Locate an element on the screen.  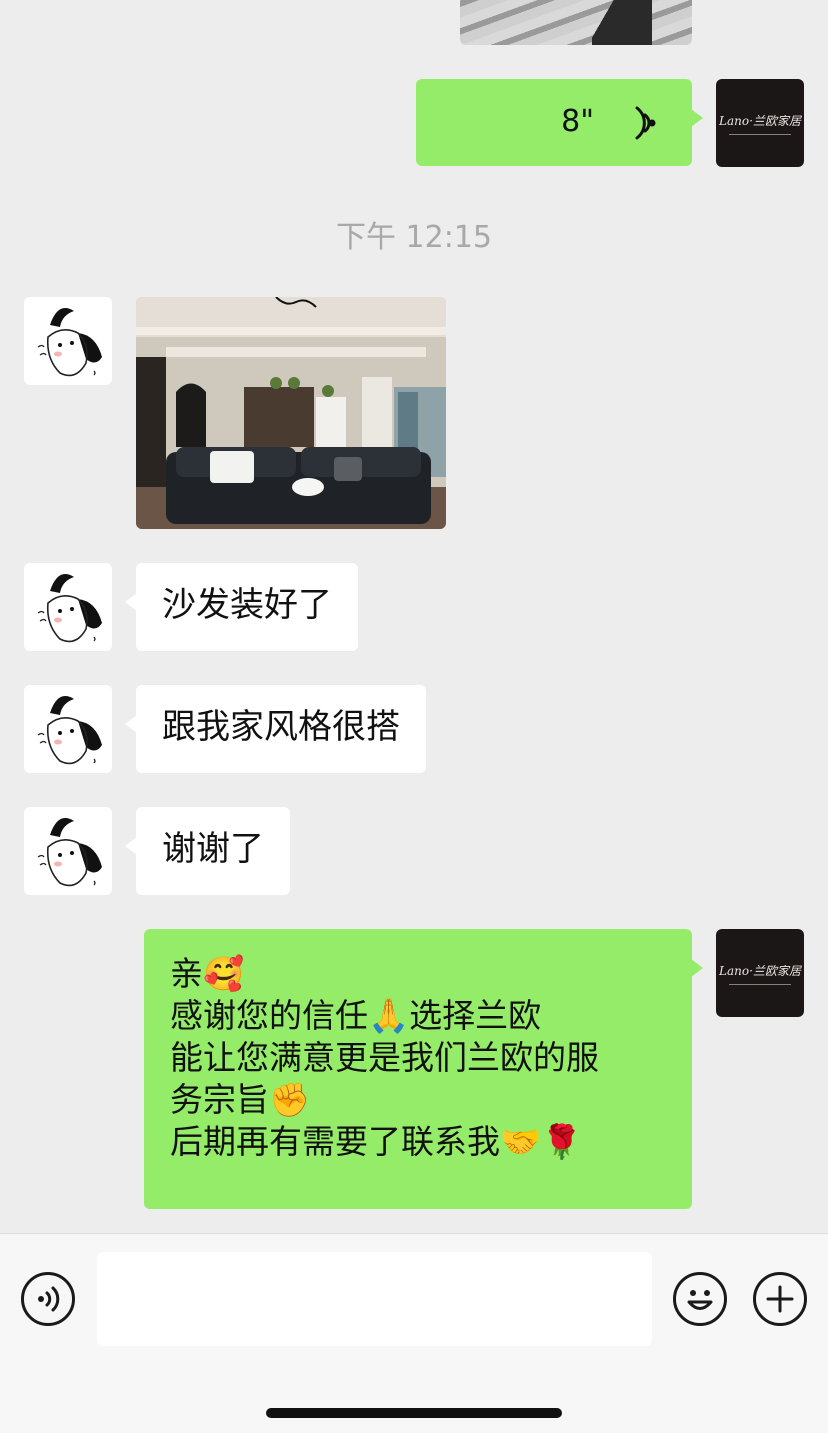
emoji-icon is located at coordinates (700, 1300).